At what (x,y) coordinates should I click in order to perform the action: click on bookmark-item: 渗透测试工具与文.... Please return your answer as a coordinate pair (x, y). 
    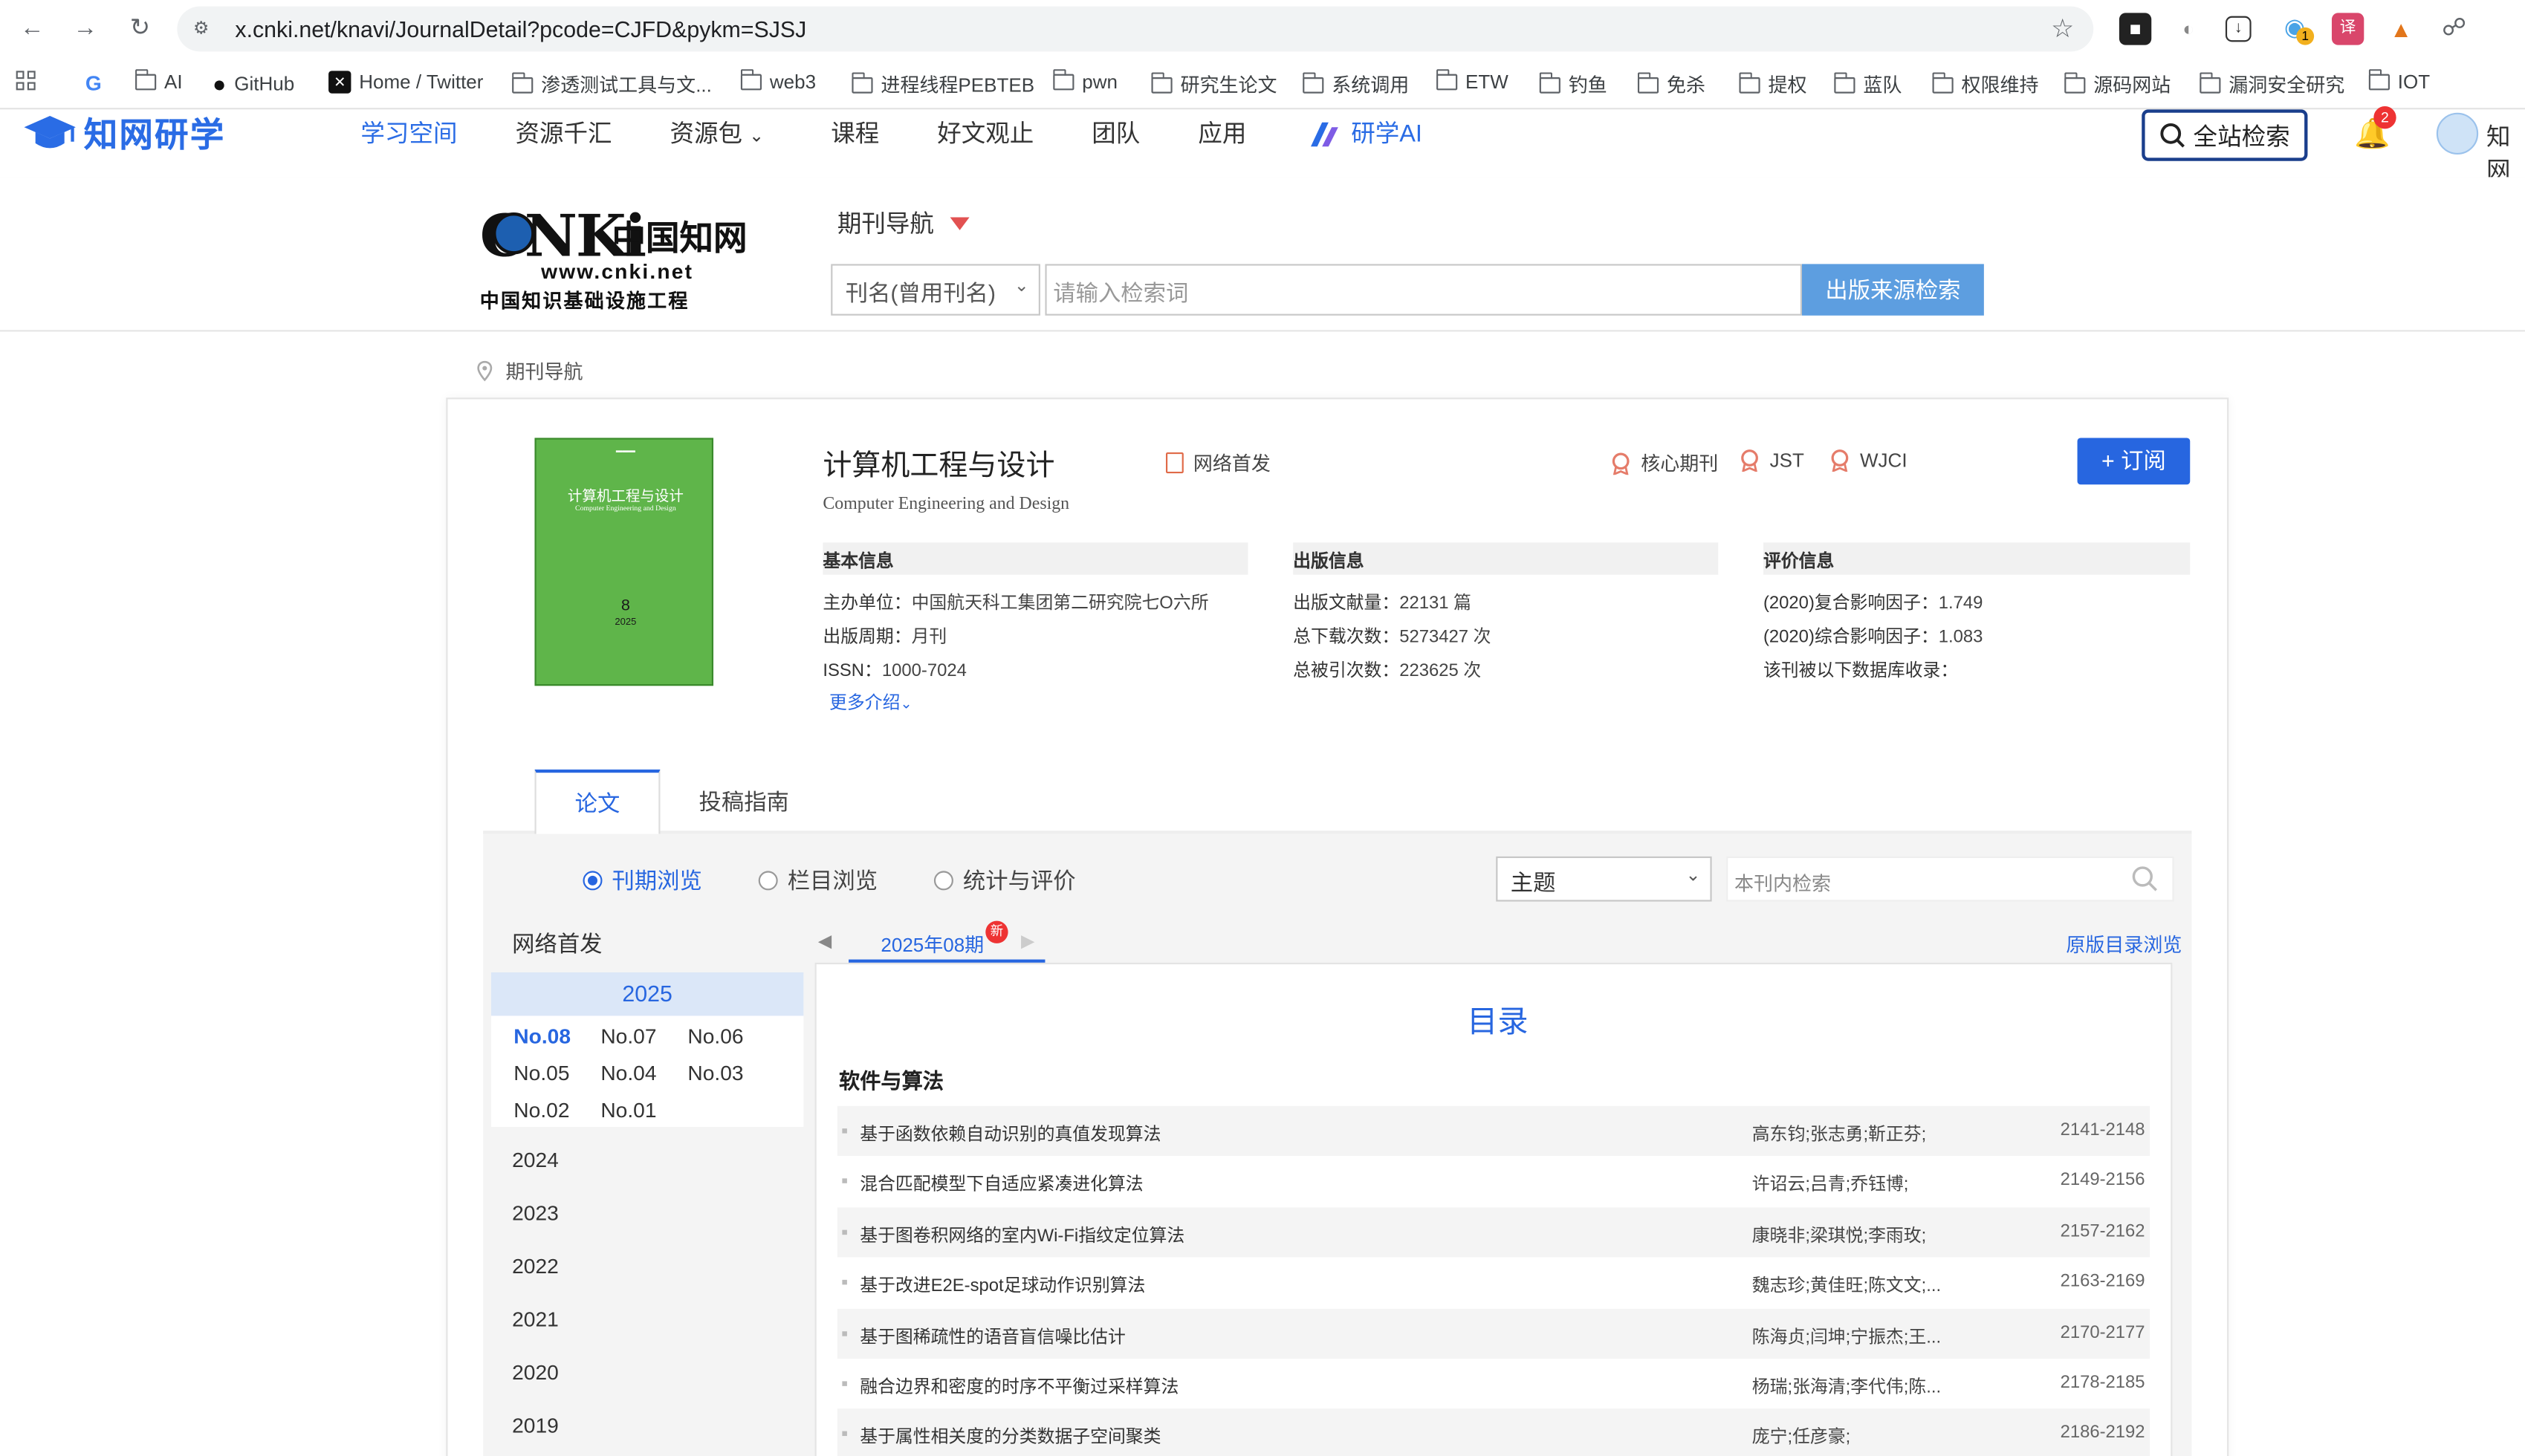
    Looking at the image, I should click on (611, 85).